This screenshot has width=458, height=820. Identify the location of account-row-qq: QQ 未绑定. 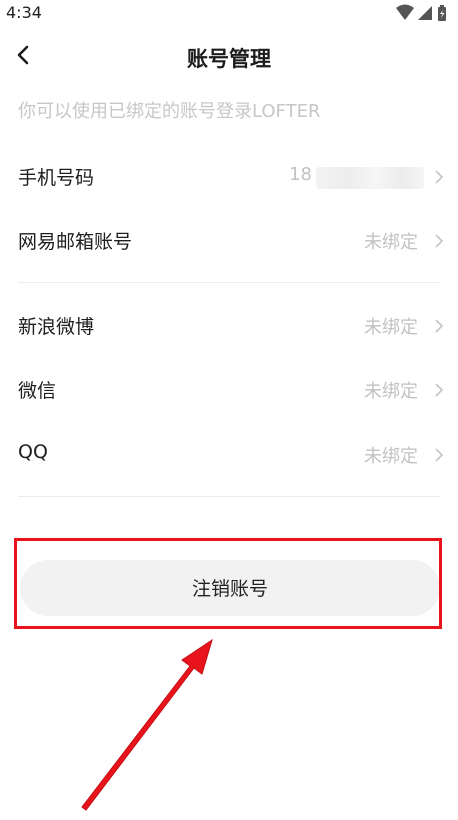
(229, 455).